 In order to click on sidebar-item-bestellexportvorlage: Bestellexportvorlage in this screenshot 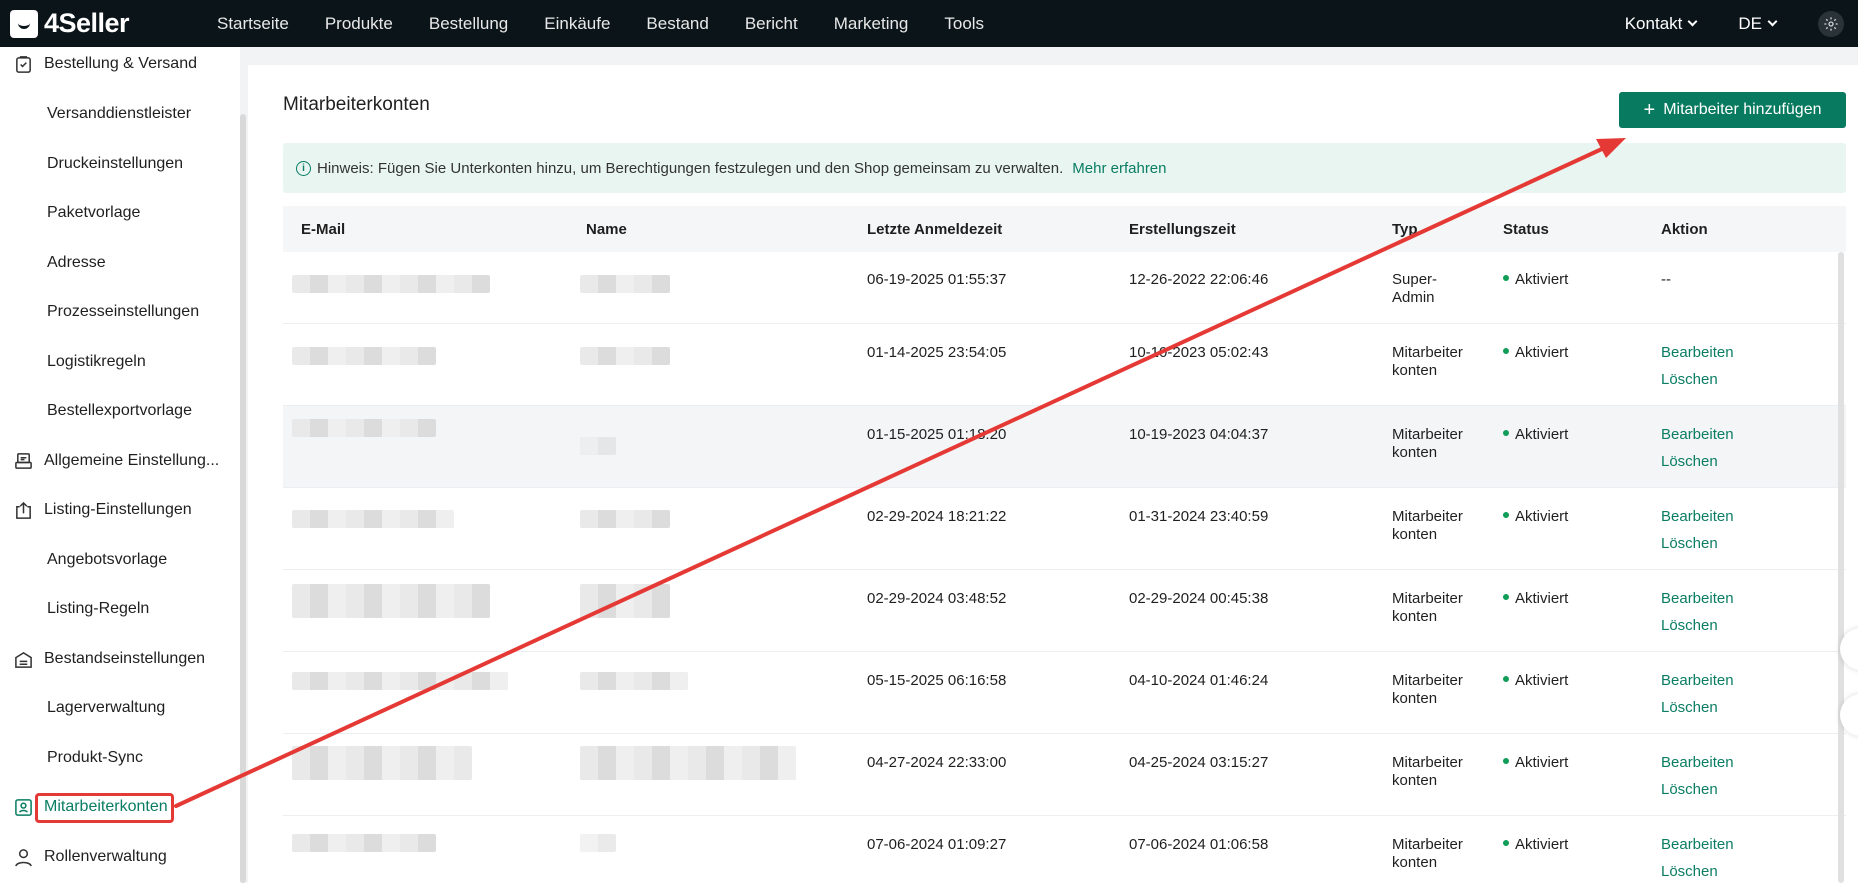, I will do `click(120, 411)`.